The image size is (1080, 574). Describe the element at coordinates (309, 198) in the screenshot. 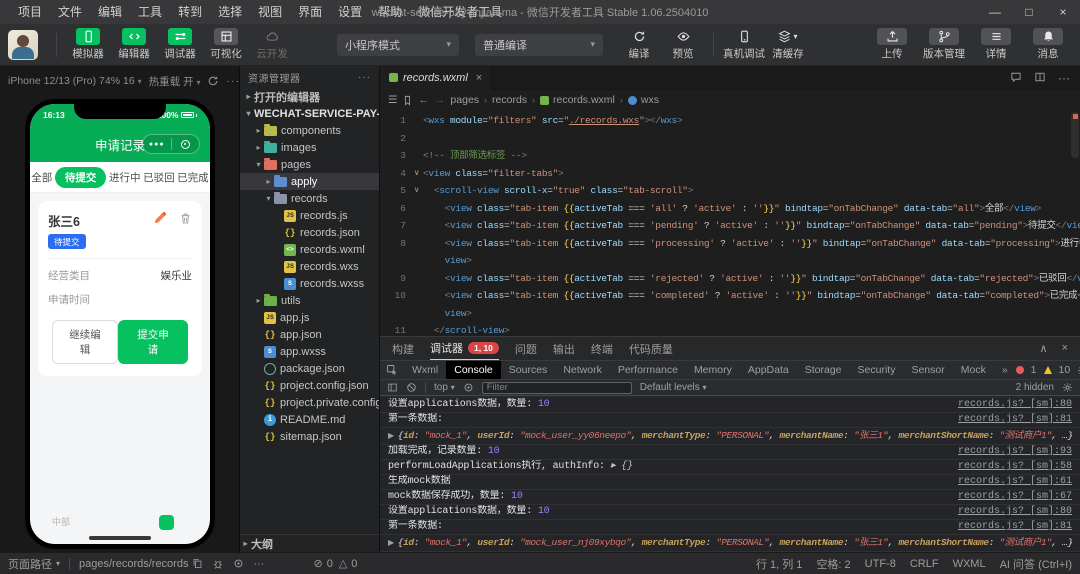

I see `tree-item-records: ▾ records` at that location.